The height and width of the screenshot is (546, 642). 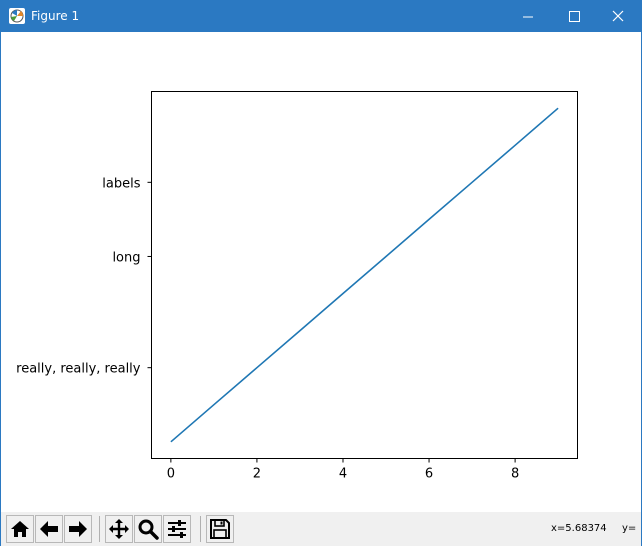 I want to click on cursor-x-readout: x=5.68374, so click(x=579, y=528).